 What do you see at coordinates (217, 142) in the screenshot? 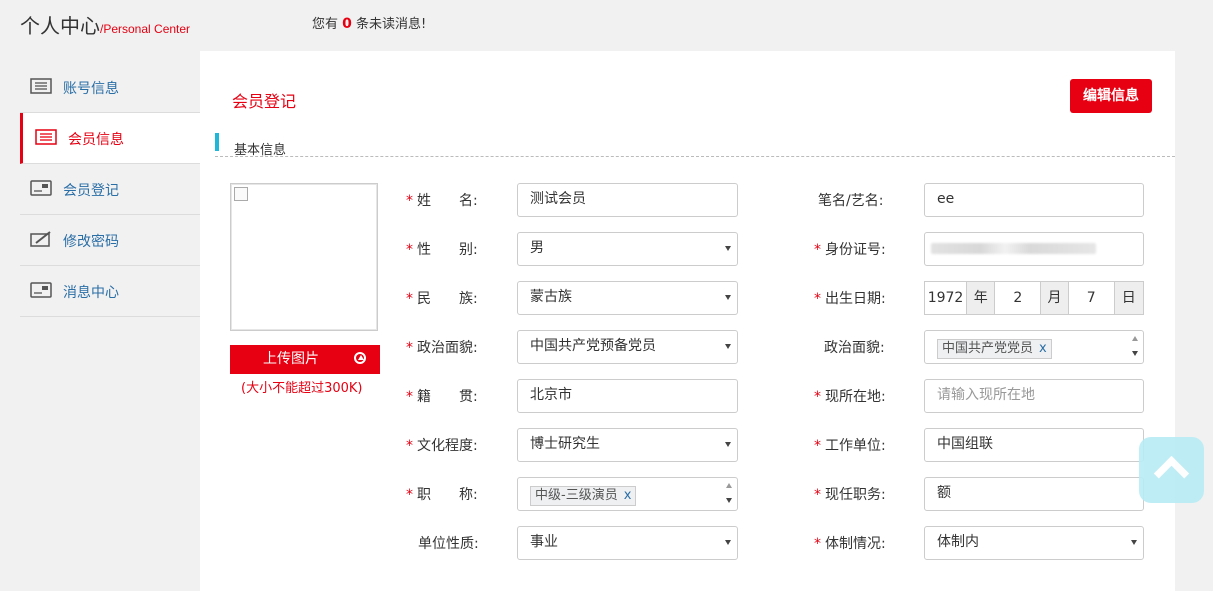
I see `section-accent-bar` at bounding box center [217, 142].